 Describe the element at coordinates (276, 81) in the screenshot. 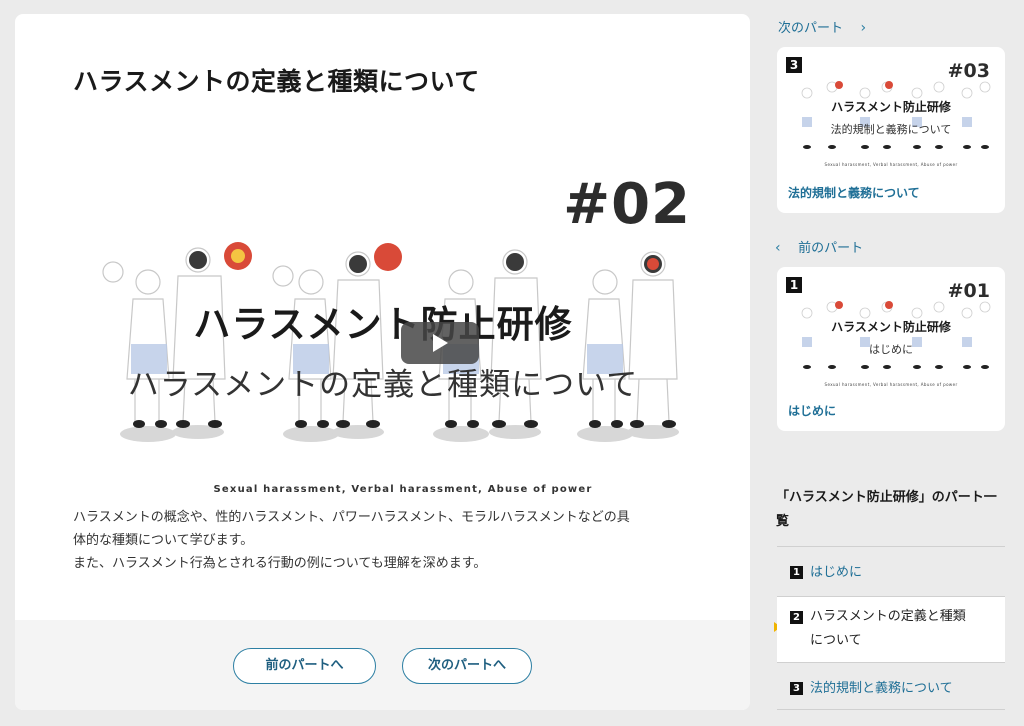

I see `page-title: ハラスメントの定義と種類について` at that location.